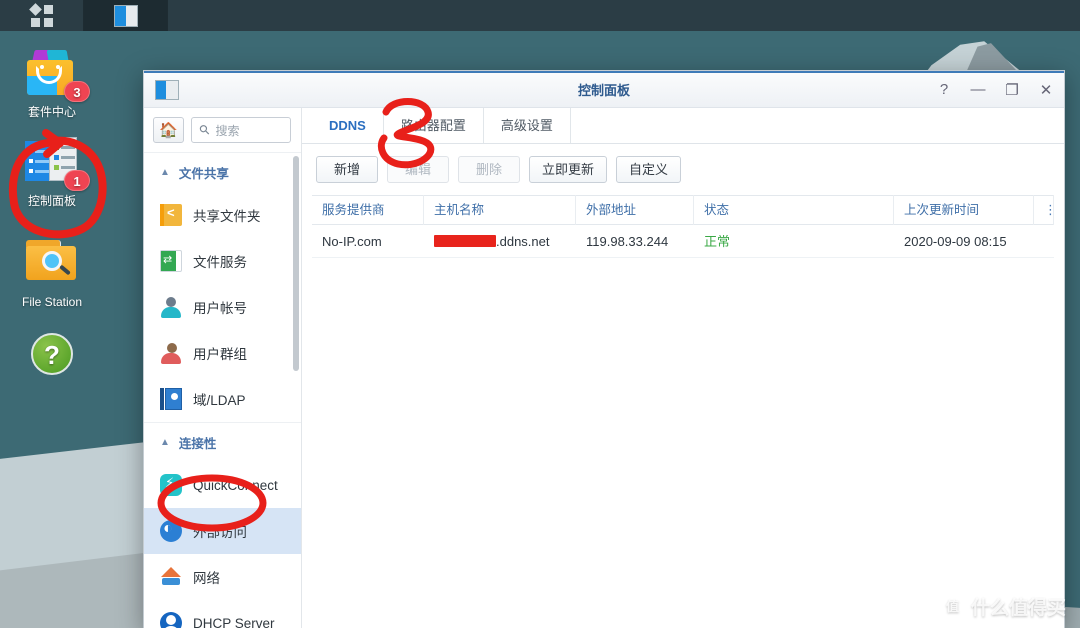 The width and height of the screenshot is (1080, 628). I want to click on cell-provider: No-IP.com, so click(352, 241).